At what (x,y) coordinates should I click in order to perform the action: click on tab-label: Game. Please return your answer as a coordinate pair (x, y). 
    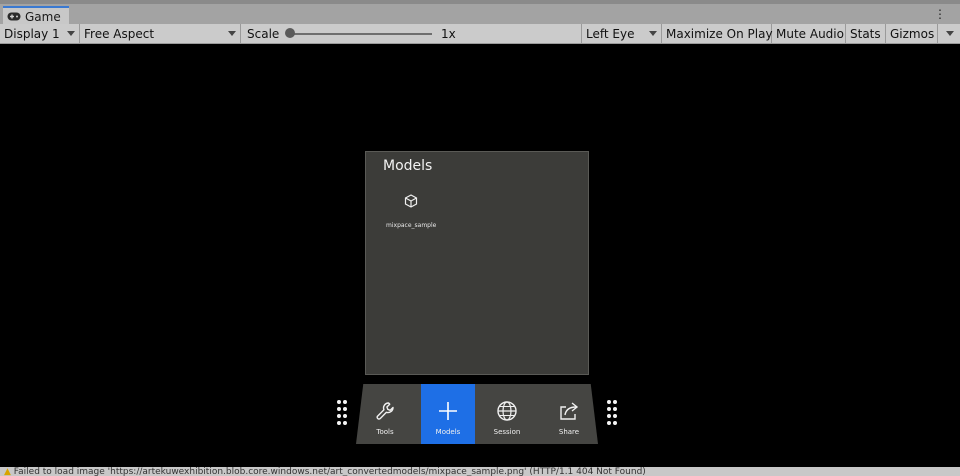
    Looking at the image, I should click on (43, 16).